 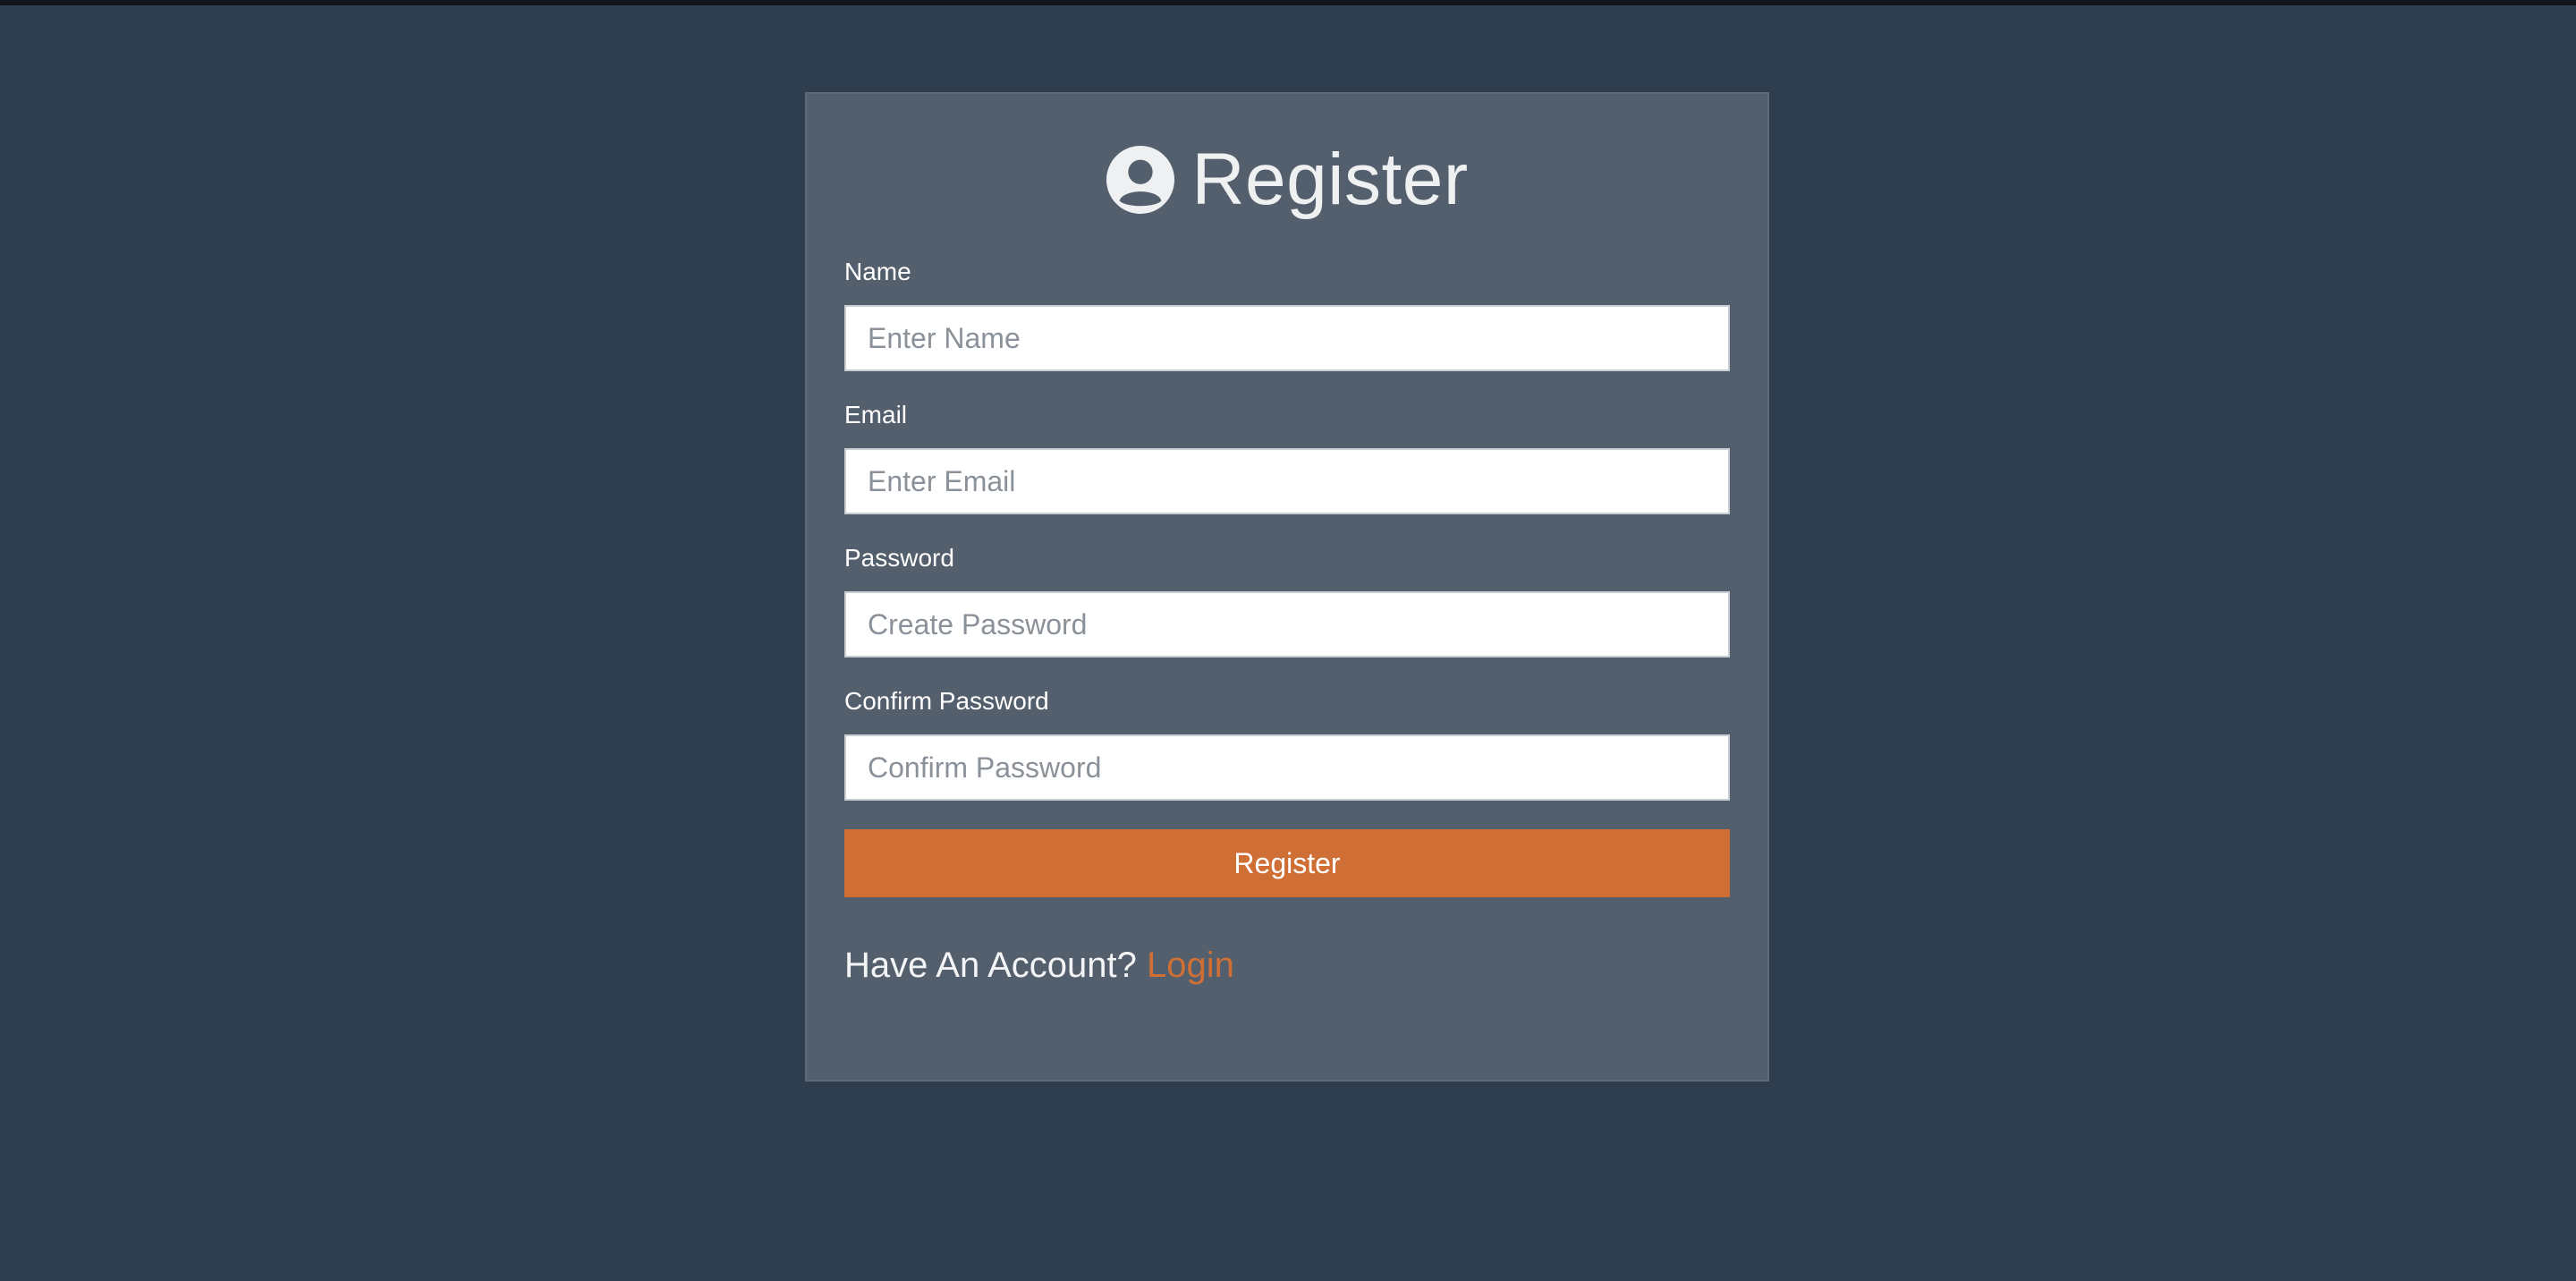 What do you see at coordinates (1287, 863) in the screenshot?
I see `register-button: Register` at bounding box center [1287, 863].